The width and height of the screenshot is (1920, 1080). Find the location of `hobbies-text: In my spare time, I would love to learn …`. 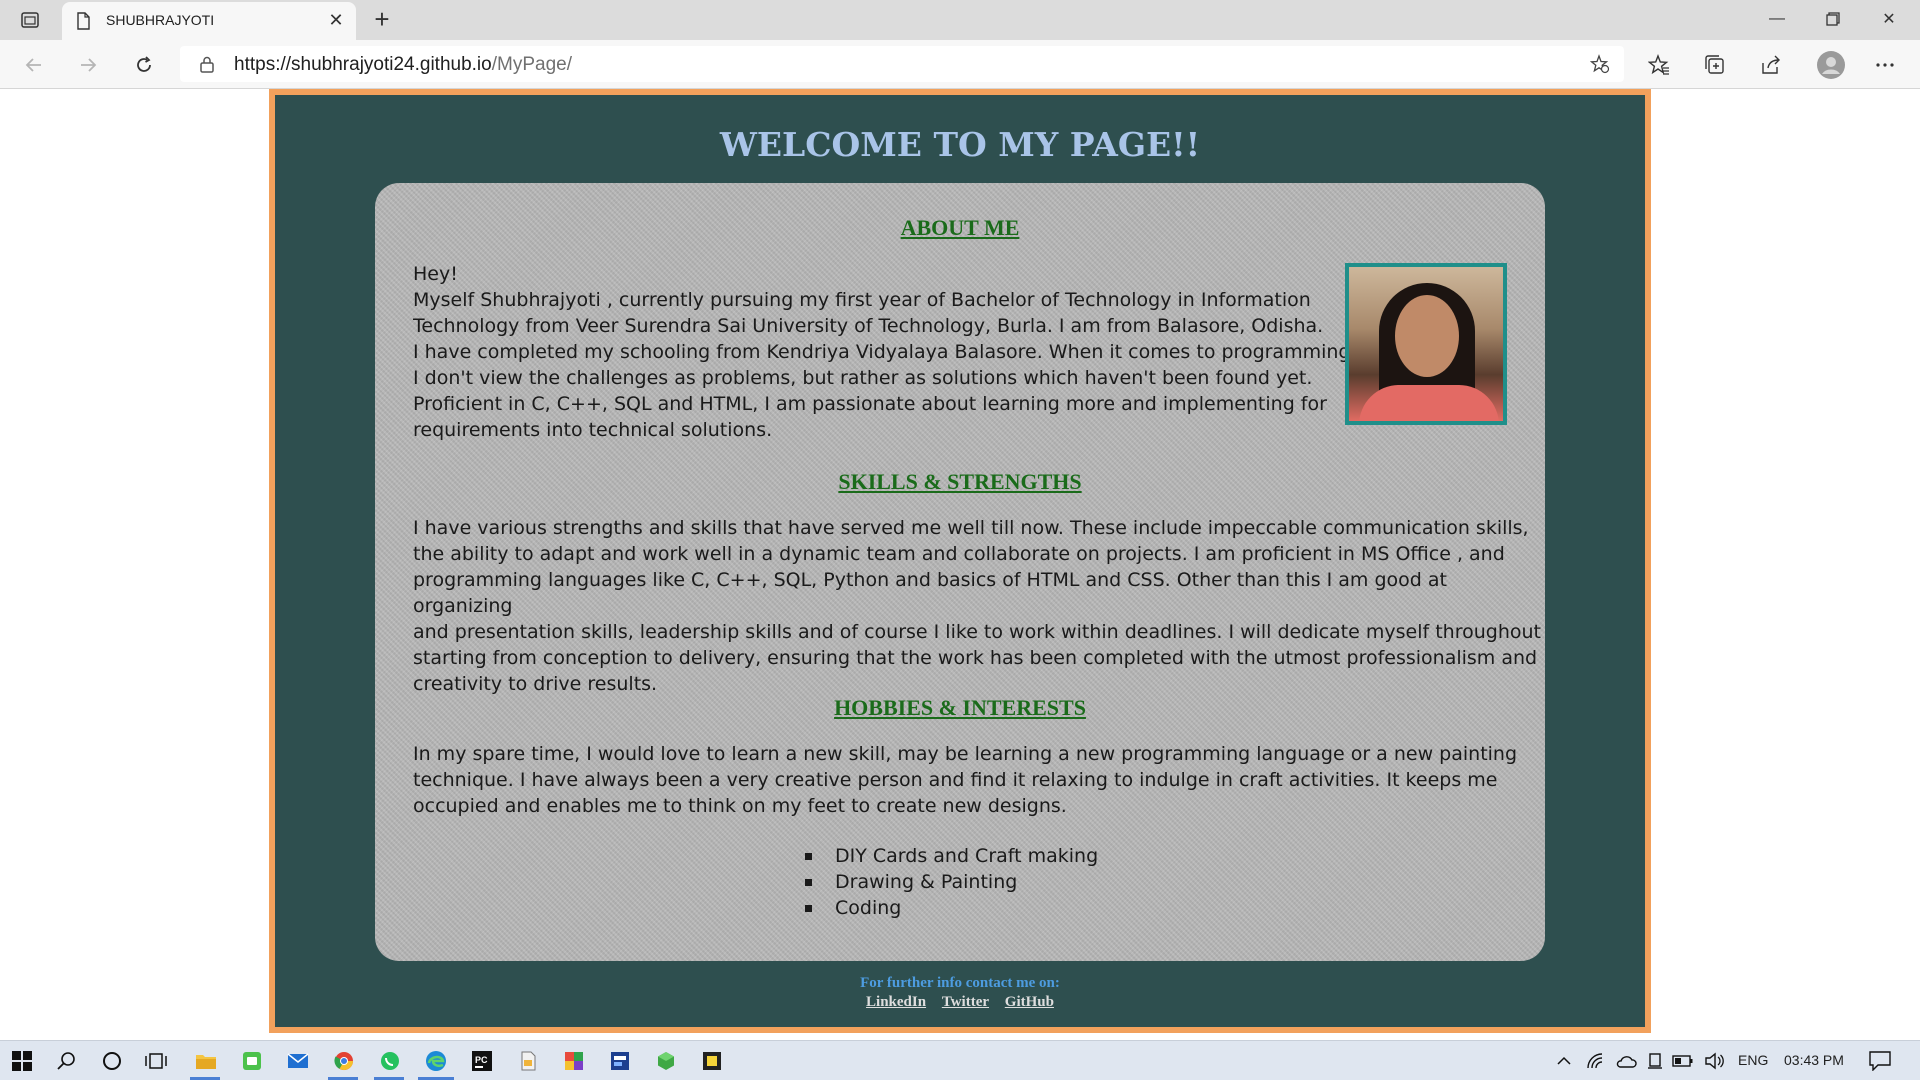

hobbies-text: In my spare time, I would love to learn … is located at coordinates (965, 780).